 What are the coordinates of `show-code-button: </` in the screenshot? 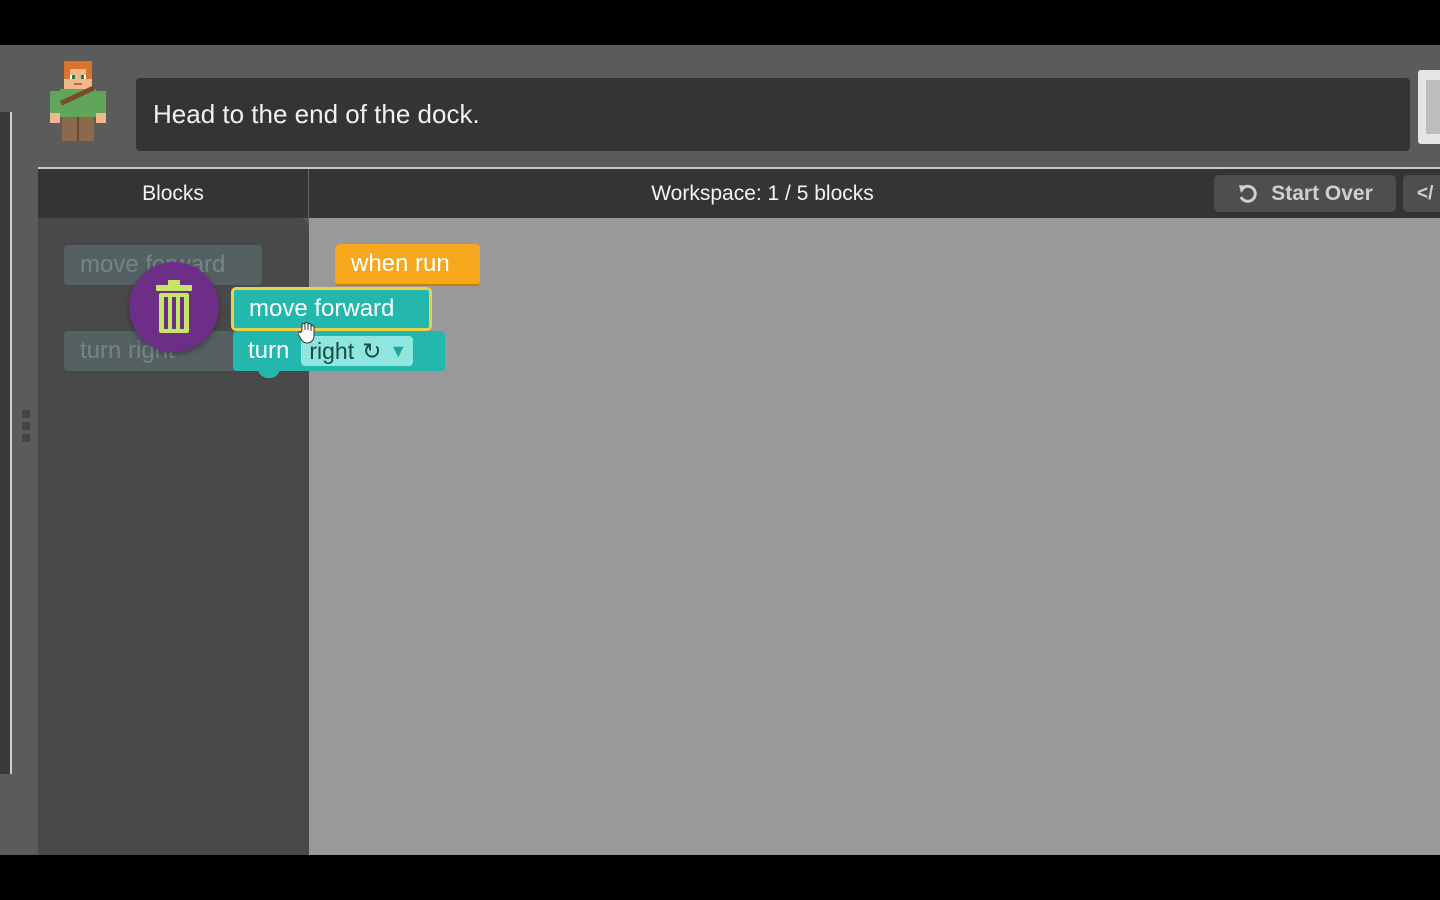 It's located at (1421, 193).